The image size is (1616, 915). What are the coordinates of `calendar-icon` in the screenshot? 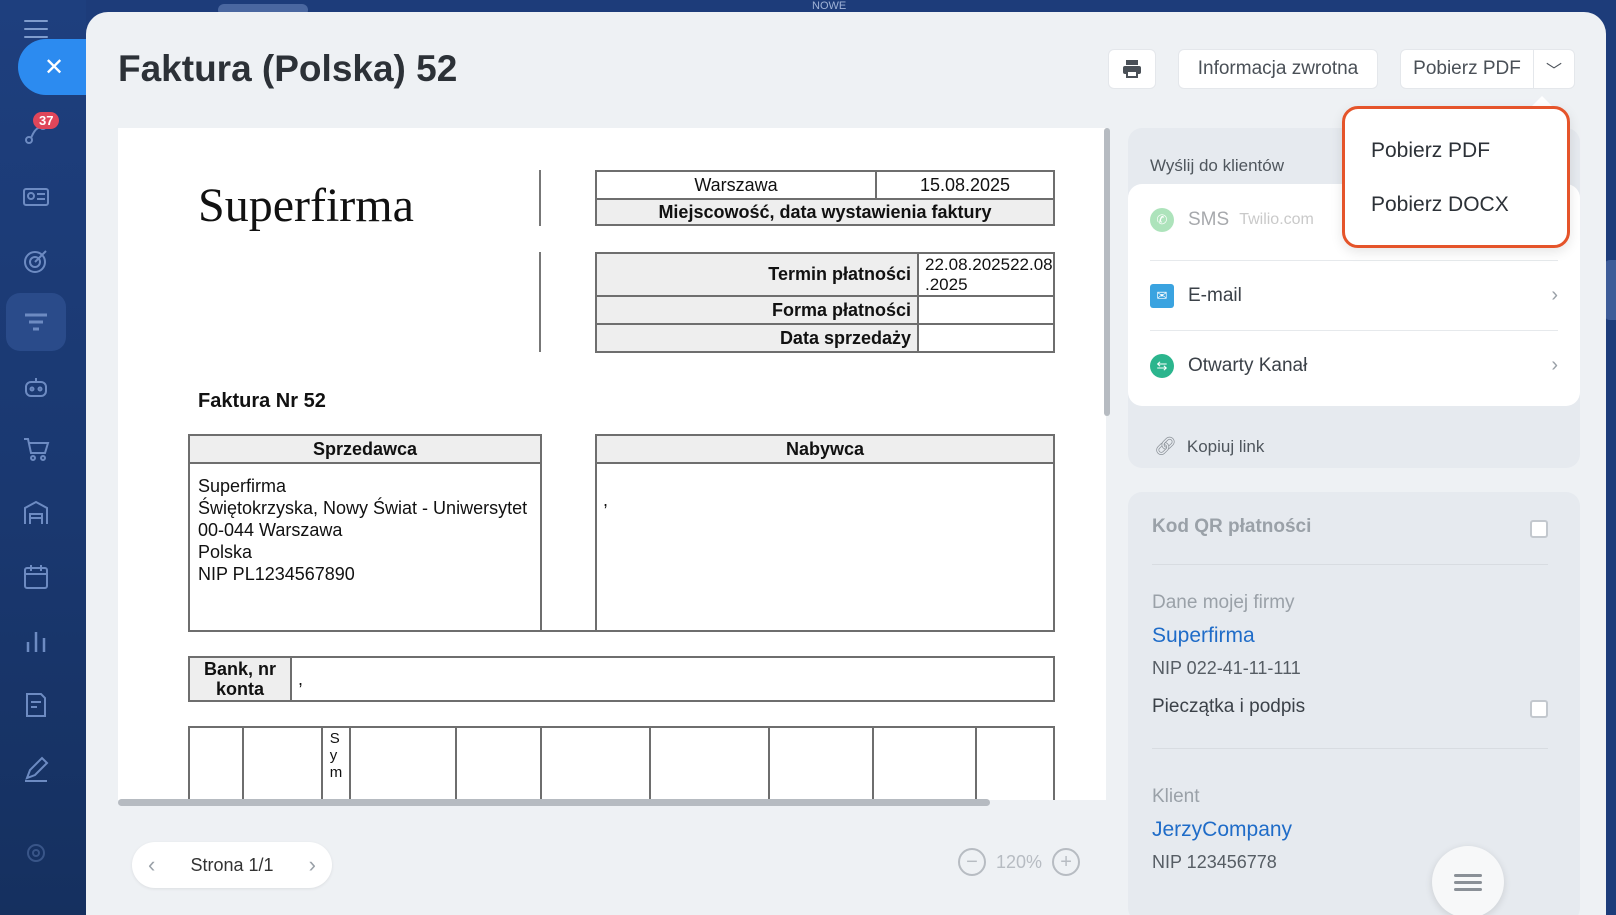 It's located at (36, 577).